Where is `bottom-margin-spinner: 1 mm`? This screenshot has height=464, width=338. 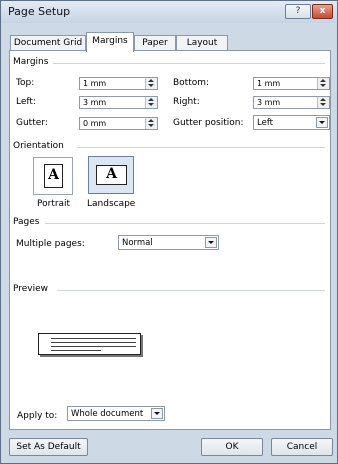
bottom-margin-spinner: 1 mm is located at coordinates (291, 83).